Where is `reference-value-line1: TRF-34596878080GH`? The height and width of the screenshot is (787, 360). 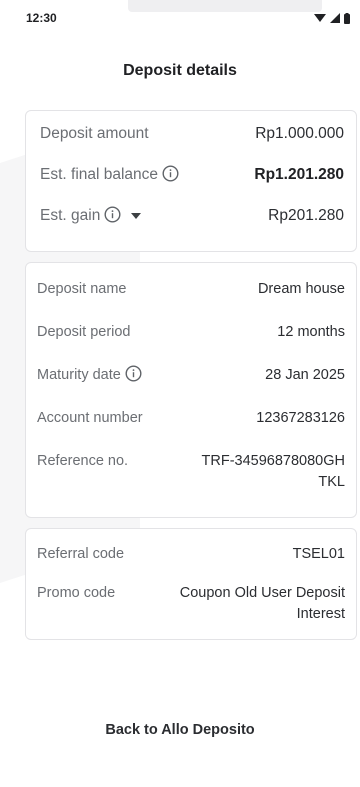
reference-value-line1: TRF-34596878080GH is located at coordinates (273, 461).